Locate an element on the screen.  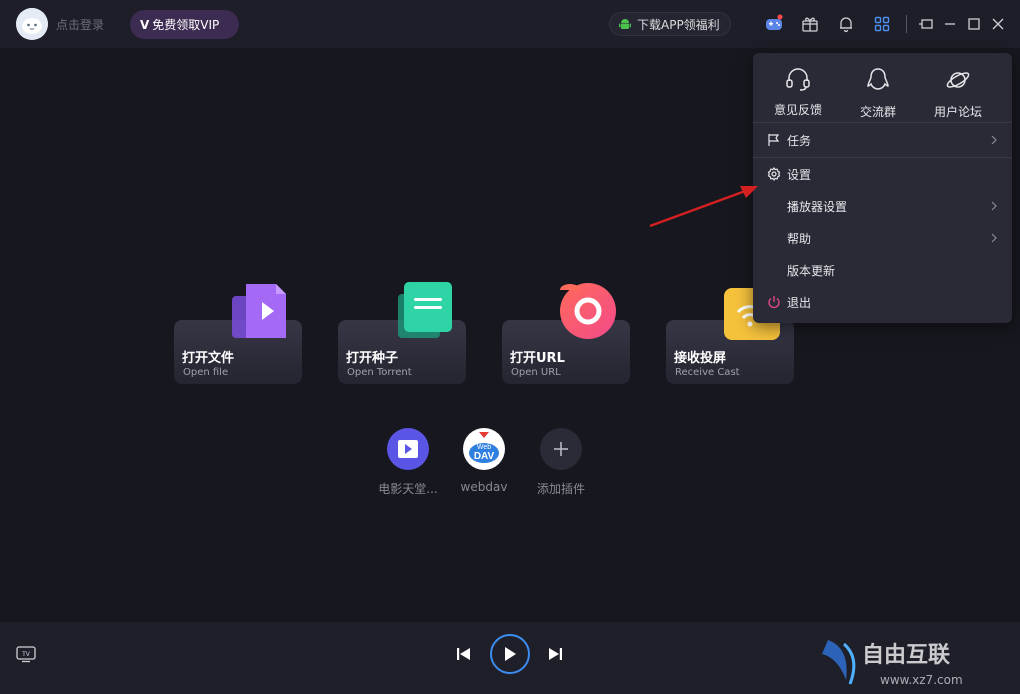
play-icon is located at coordinates (510, 654).